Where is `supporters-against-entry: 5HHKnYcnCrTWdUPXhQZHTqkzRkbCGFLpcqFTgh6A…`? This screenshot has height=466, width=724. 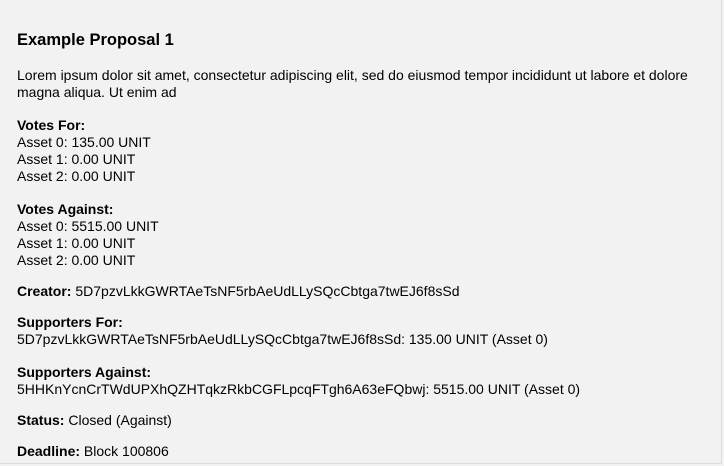
supporters-against-entry: 5HHKnYcnCrTWdUPXhQZHTqkzRkbCGFLpcqFTgh6A… is located at coordinates (299, 389).